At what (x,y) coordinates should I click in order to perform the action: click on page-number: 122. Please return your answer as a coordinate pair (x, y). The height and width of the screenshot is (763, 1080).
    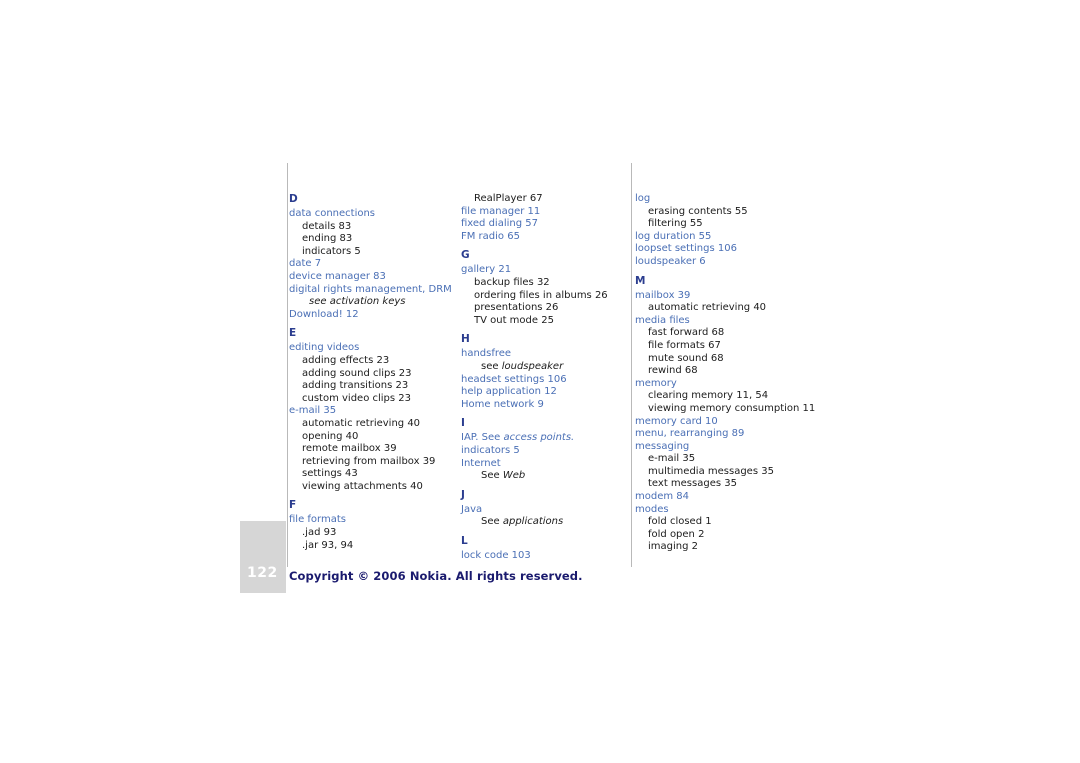
    Looking at the image, I should click on (262, 573).